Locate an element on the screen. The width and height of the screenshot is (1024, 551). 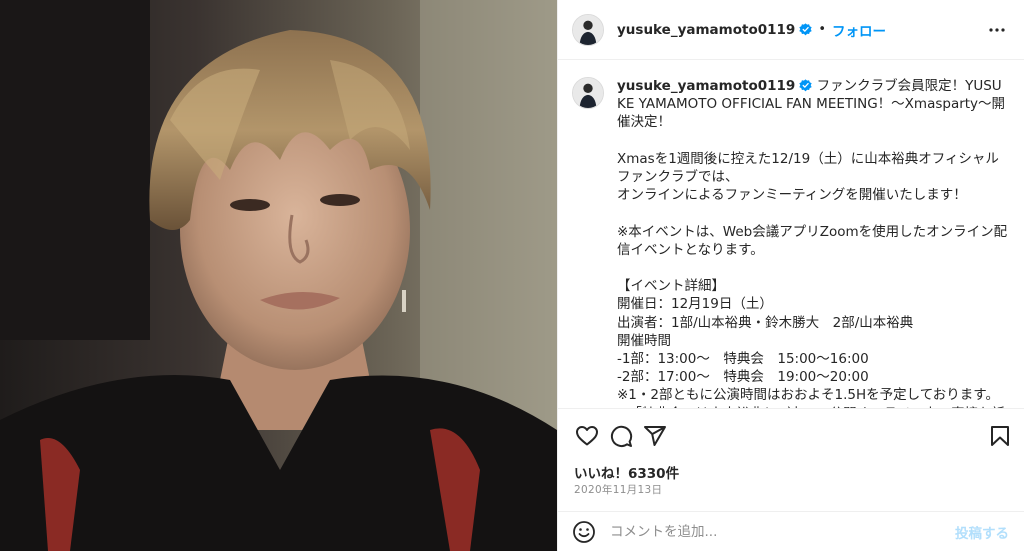
like-count: いいね！6330件 is located at coordinates (626, 472).